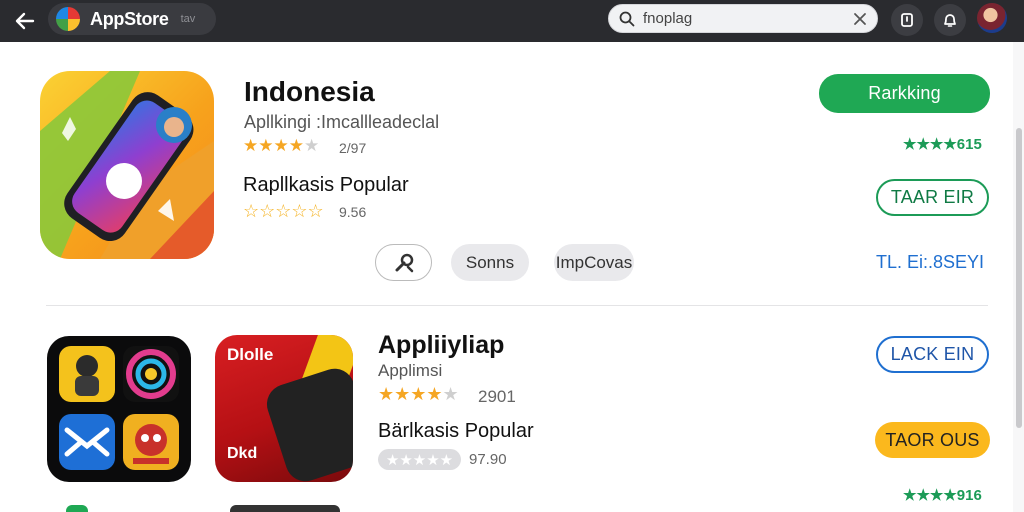 This screenshot has height=512, width=1024. I want to click on notifications-button, so click(950, 20).